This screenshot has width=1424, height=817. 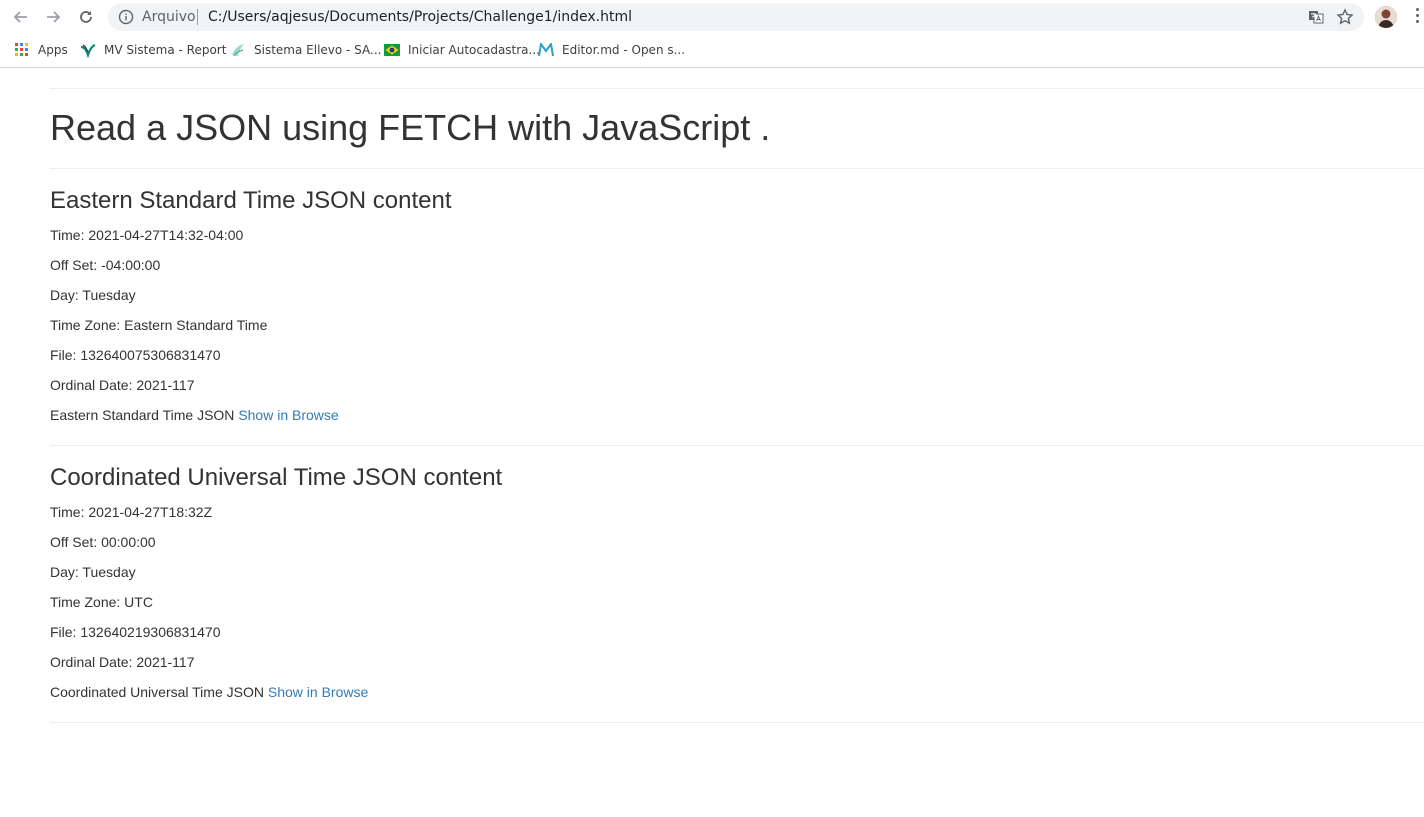 What do you see at coordinates (147, 235) in the screenshot?
I see `field-time: Time: 2021-04-27T14:32-04:00` at bounding box center [147, 235].